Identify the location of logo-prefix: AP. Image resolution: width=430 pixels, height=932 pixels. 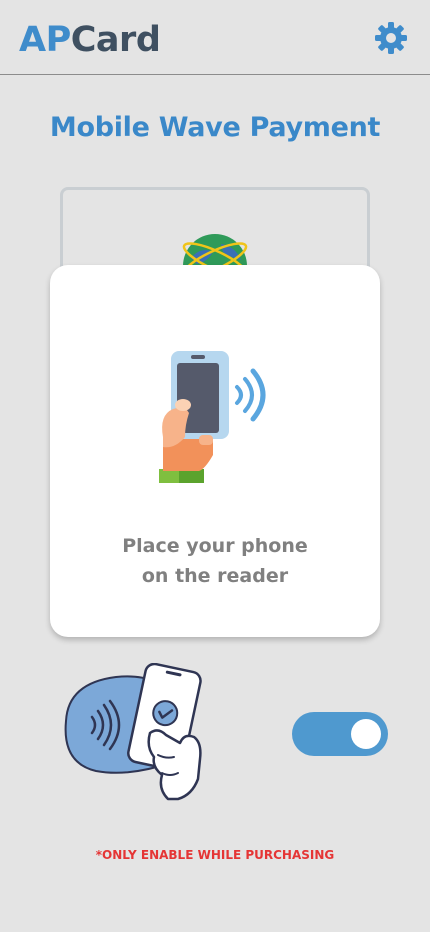
(45, 40).